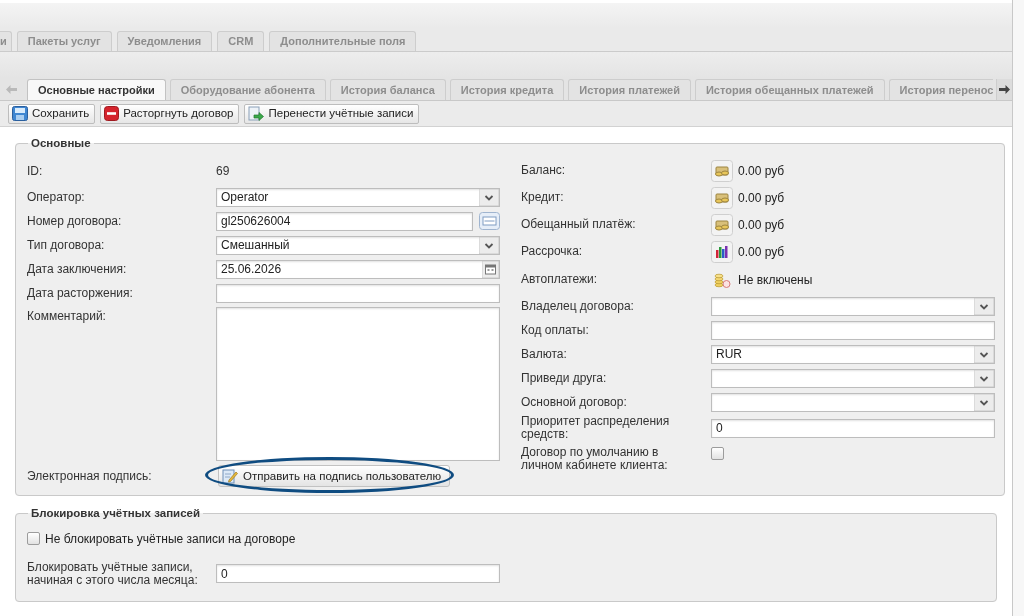  I want to click on input-field: gl250626004, so click(344, 221).